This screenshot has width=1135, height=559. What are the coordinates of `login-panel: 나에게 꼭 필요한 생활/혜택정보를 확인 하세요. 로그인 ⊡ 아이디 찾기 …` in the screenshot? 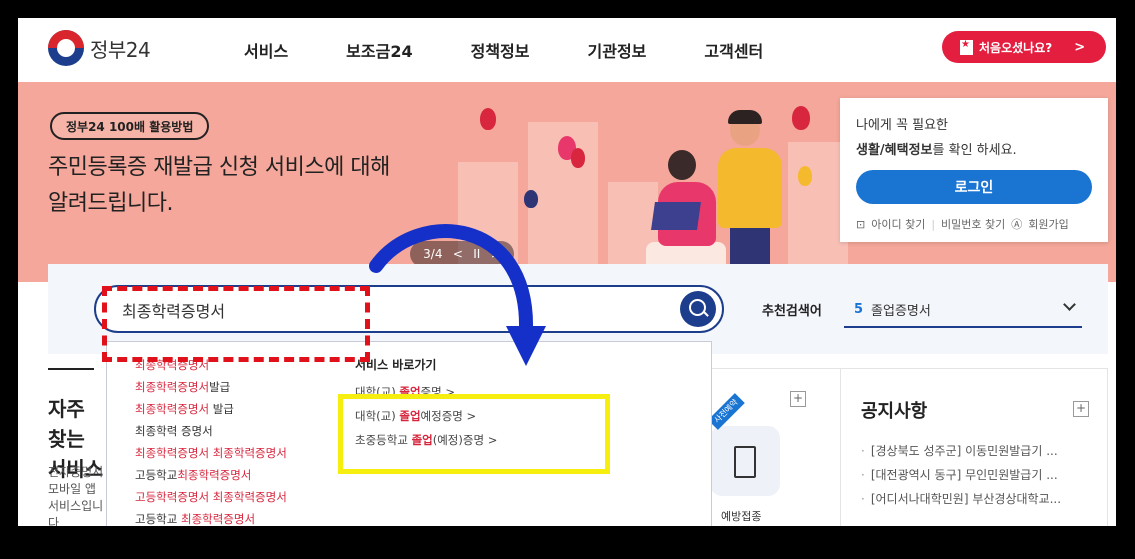 It's located at (974, 170).